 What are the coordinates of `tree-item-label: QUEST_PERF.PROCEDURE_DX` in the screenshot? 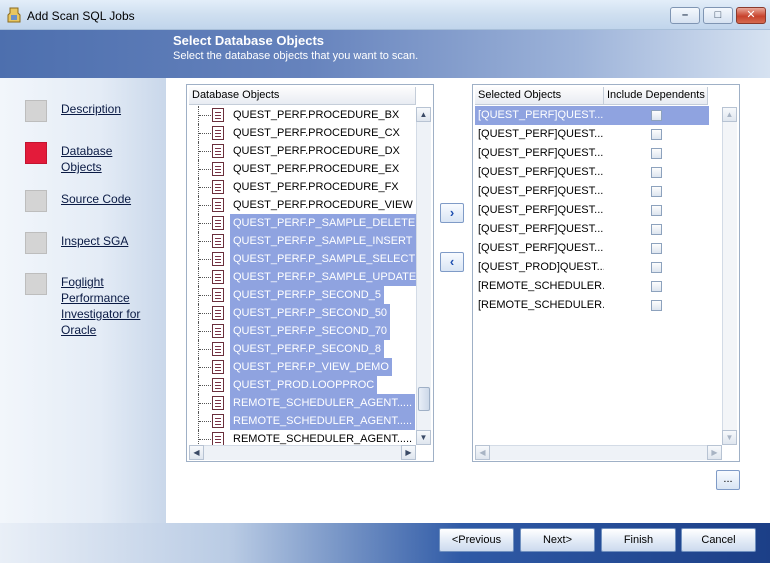 It's located at (316, 151).